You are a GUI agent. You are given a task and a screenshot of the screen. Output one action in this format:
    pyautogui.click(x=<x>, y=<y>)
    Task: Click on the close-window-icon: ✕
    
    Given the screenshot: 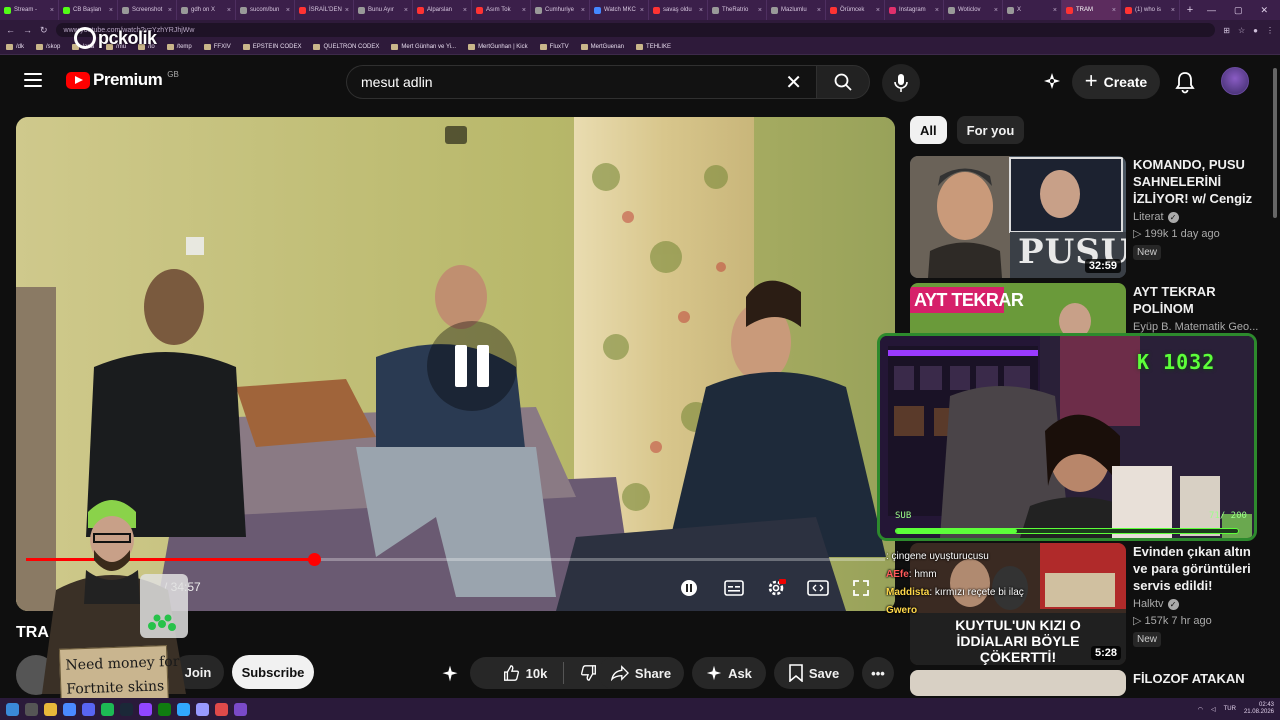 What is the action you would take?
    pyautogui.click(x=1264, y=10)
    